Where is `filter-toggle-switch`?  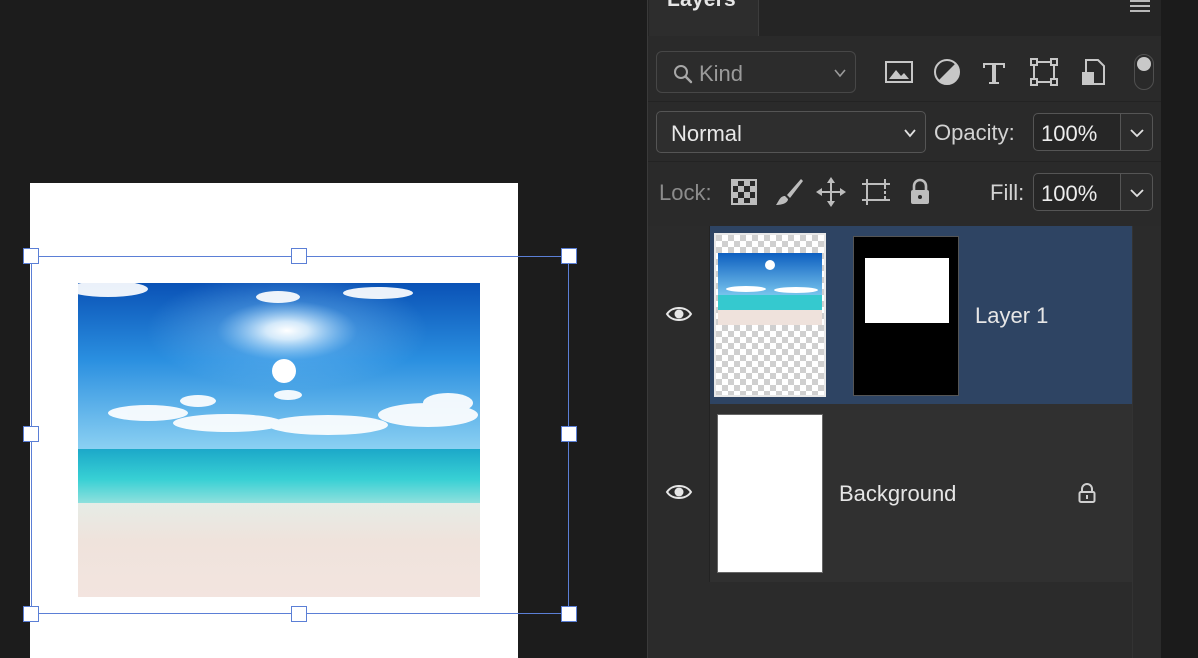
filter-toggle-switch is located at coordinates (1144, 72).